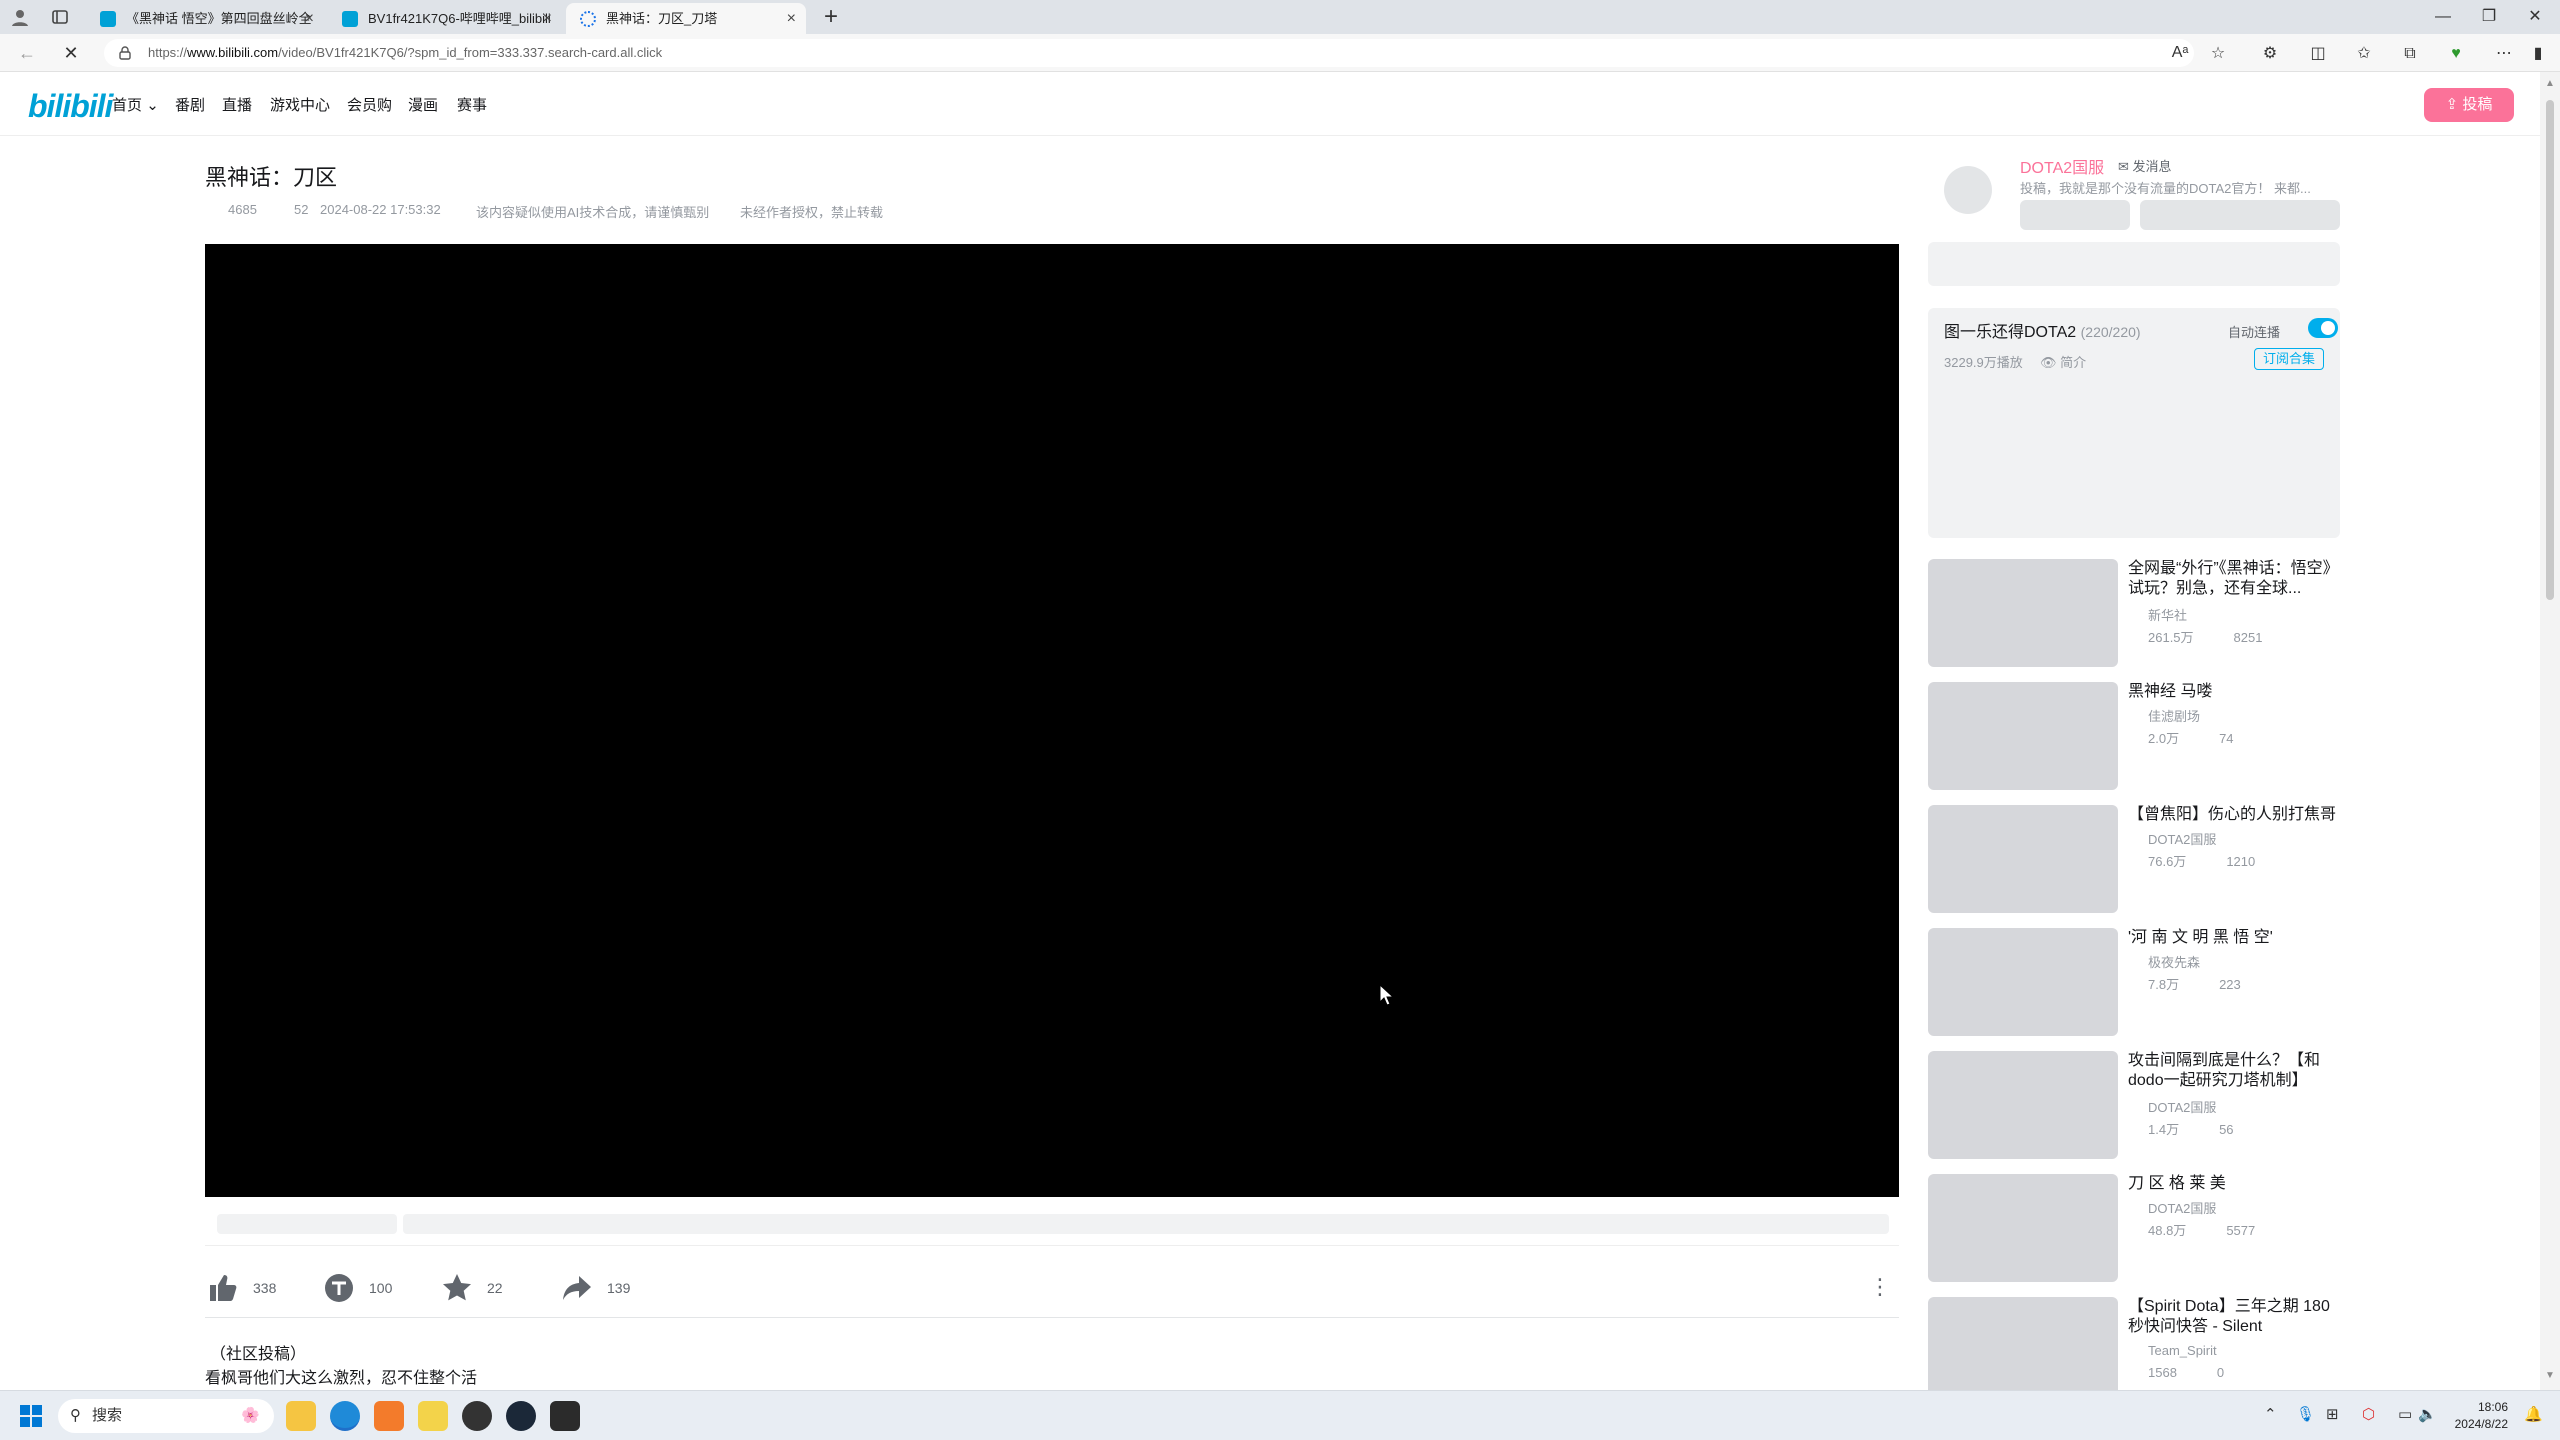 This screenshot has width=2560, height=1440. What do you see at coordinates (20, 17) in the screenshot?
I see `profile-icon` at bounding box center [20, 17].